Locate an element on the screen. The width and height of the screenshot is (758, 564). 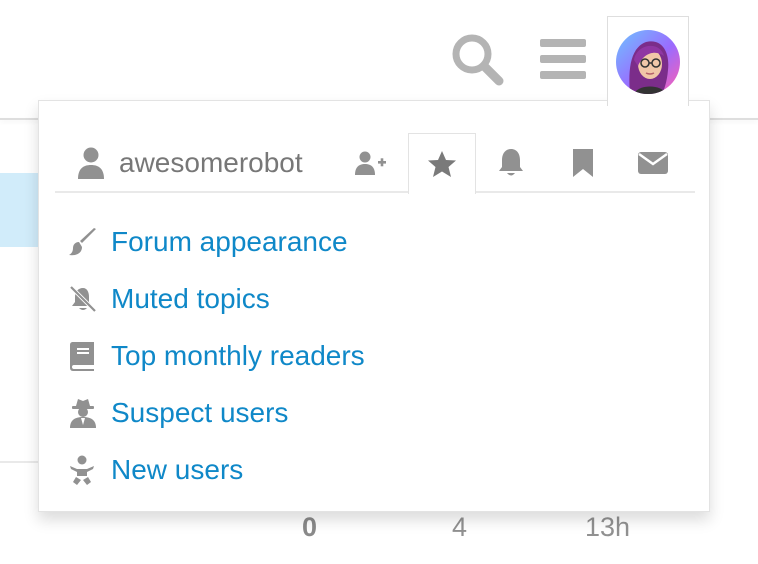
tab-favorites is located at coordinates (442, 163).